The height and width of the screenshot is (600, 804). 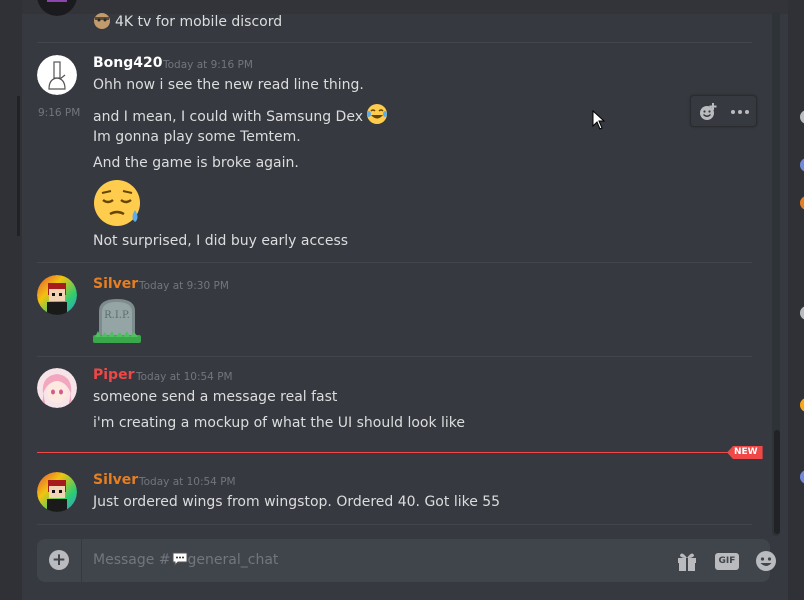 I want to click on author-name: Bong420, so click(x=128, y=63).